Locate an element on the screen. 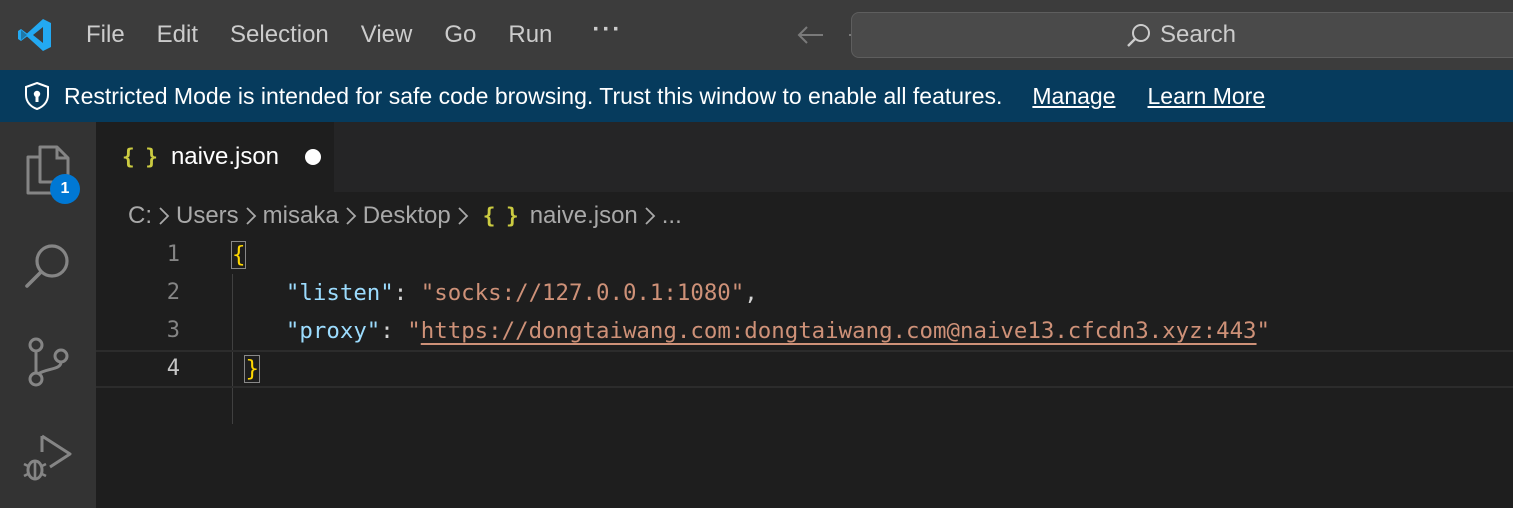  line-number: 2 is located at coordinates (173, 292).